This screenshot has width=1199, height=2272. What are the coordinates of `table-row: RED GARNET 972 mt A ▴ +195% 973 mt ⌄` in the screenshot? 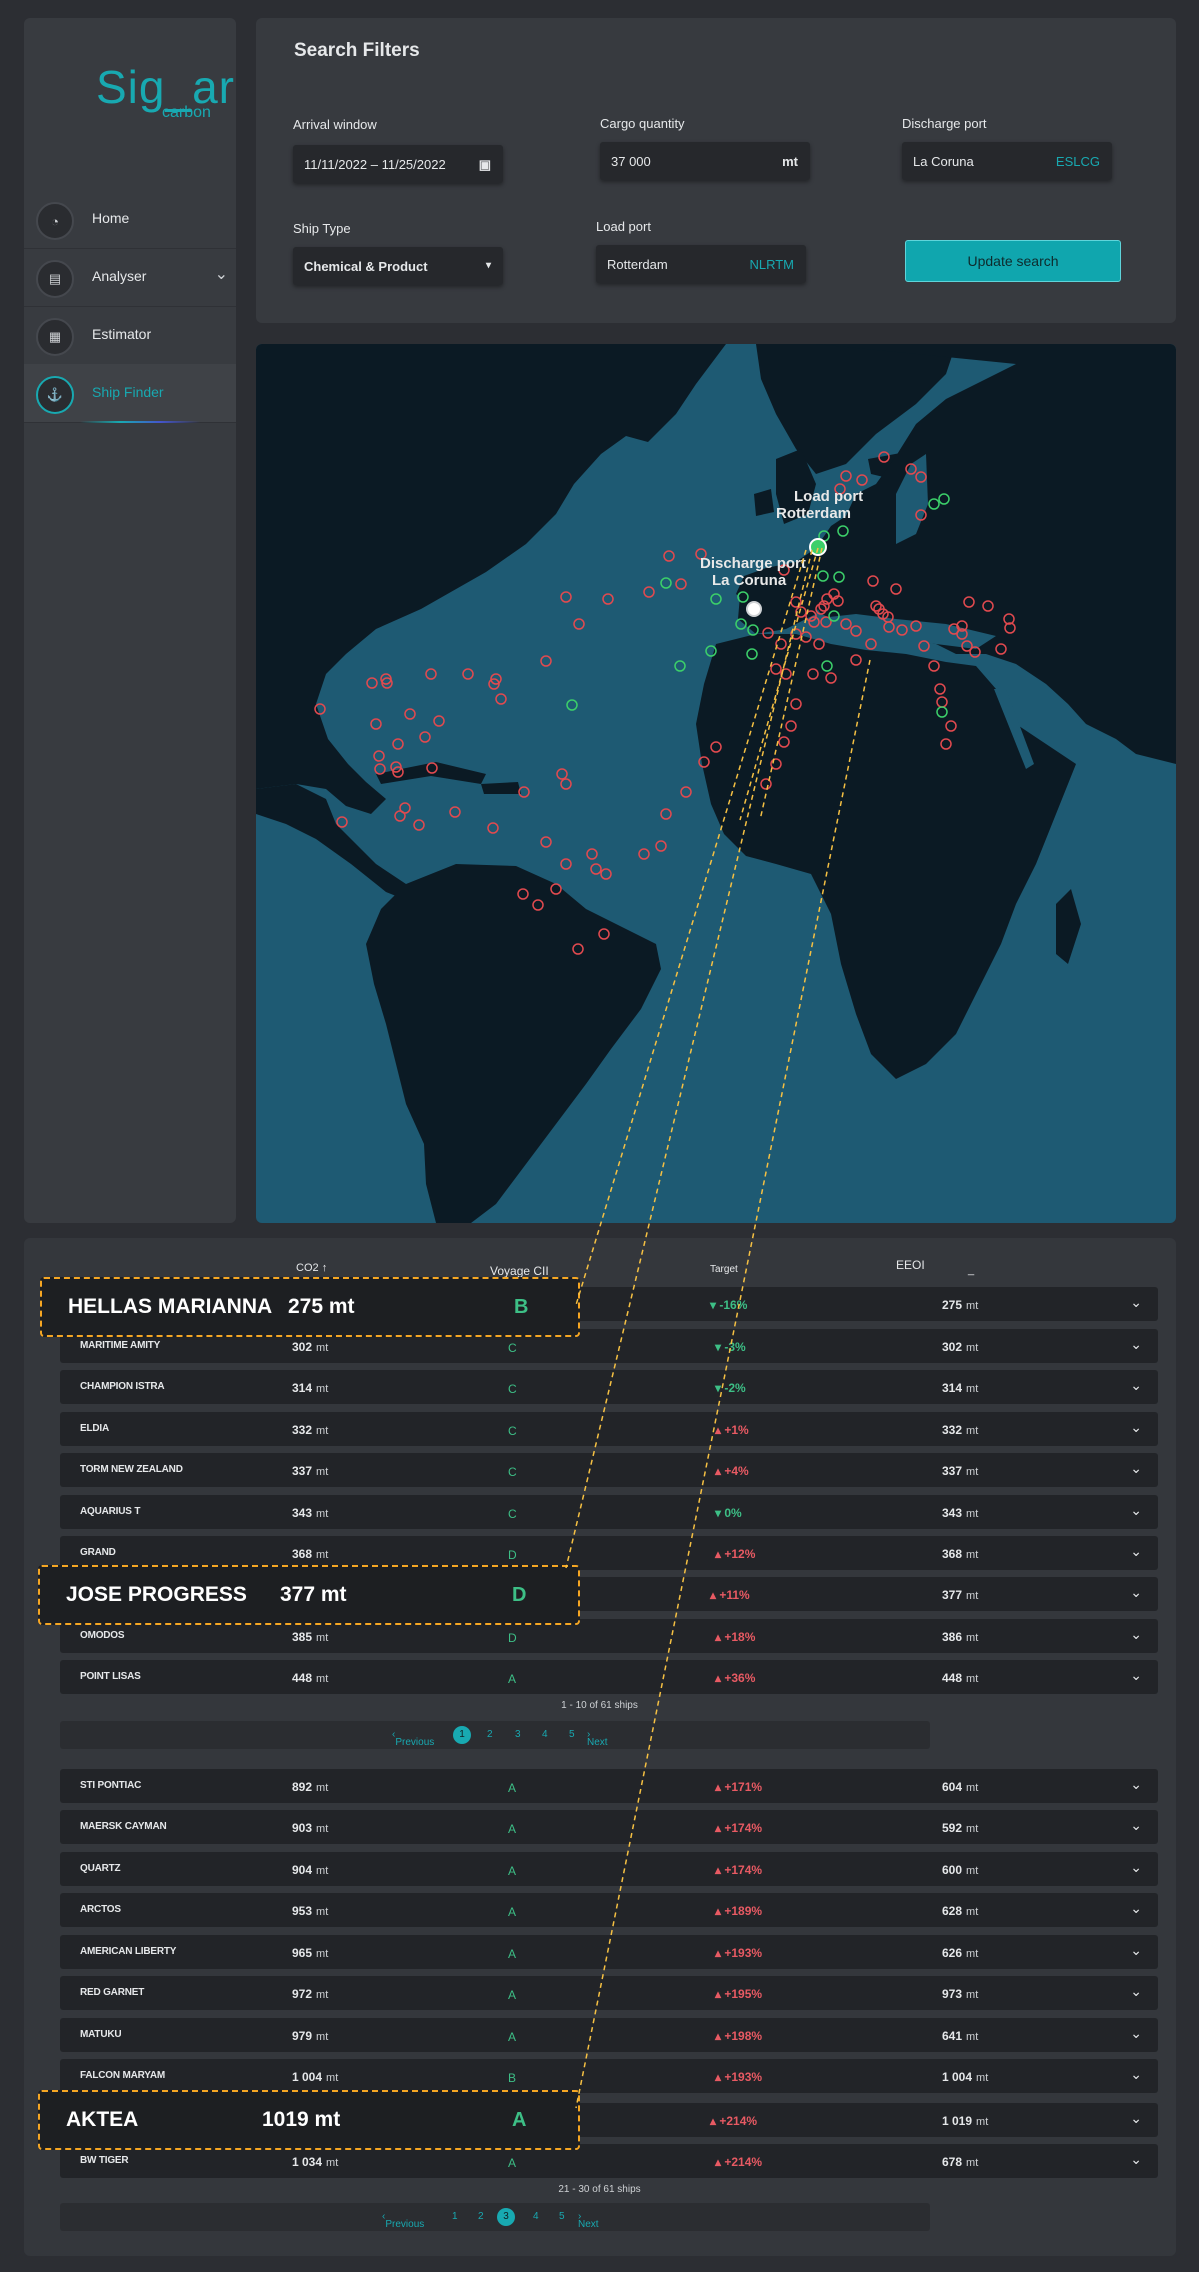 It's located at (609, 1993).